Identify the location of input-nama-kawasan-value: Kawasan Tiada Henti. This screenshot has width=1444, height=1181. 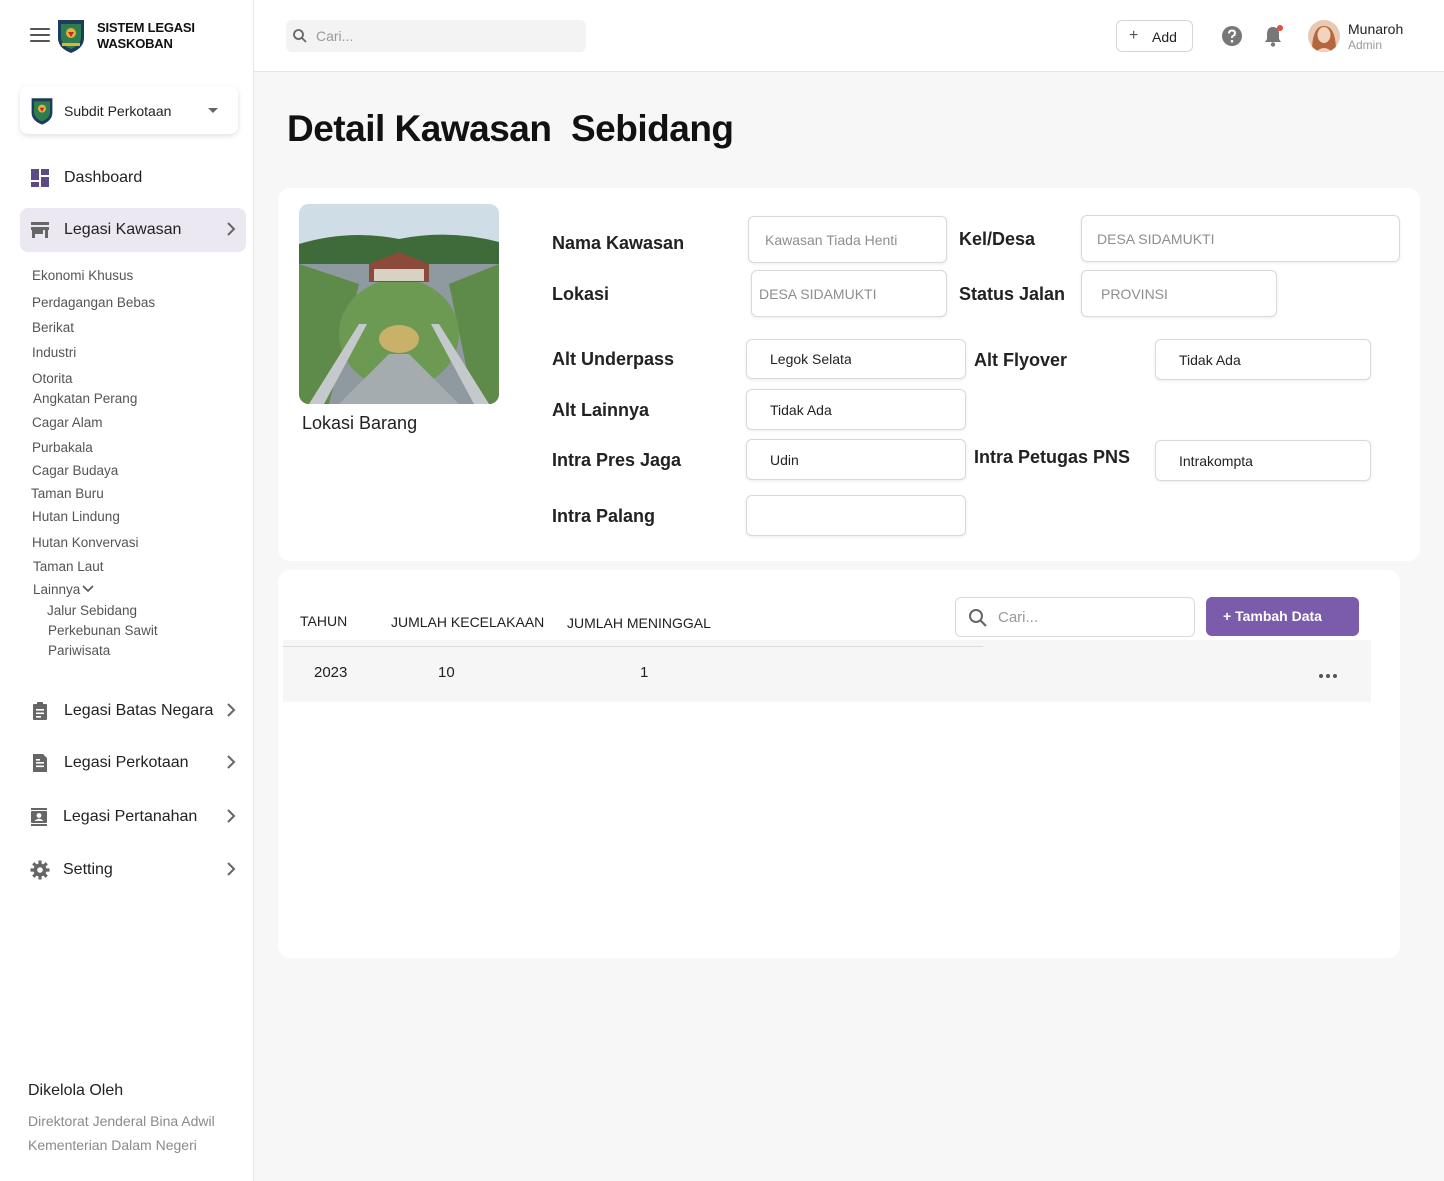
(831, 239).